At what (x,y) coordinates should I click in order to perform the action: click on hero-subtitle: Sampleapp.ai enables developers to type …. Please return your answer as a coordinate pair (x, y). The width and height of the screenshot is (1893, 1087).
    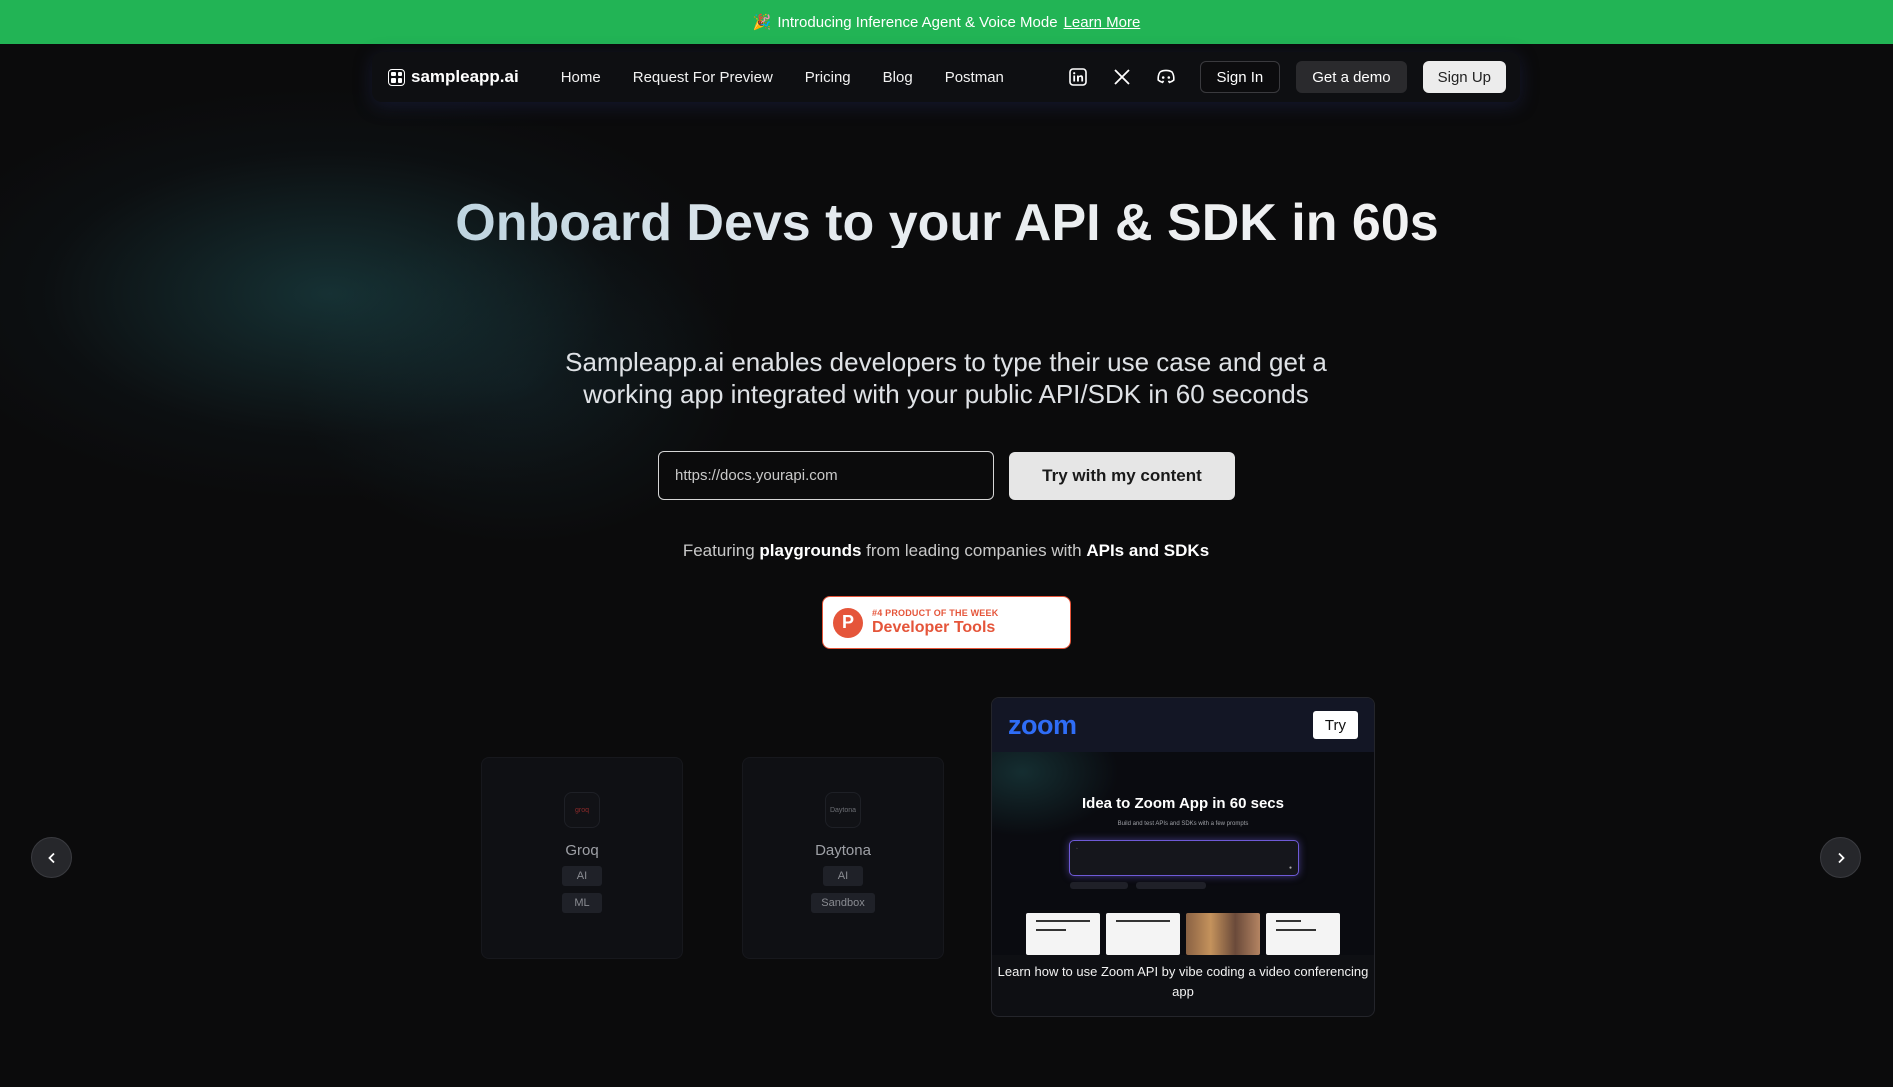
    Looking at the image, I should click on (946, 378).